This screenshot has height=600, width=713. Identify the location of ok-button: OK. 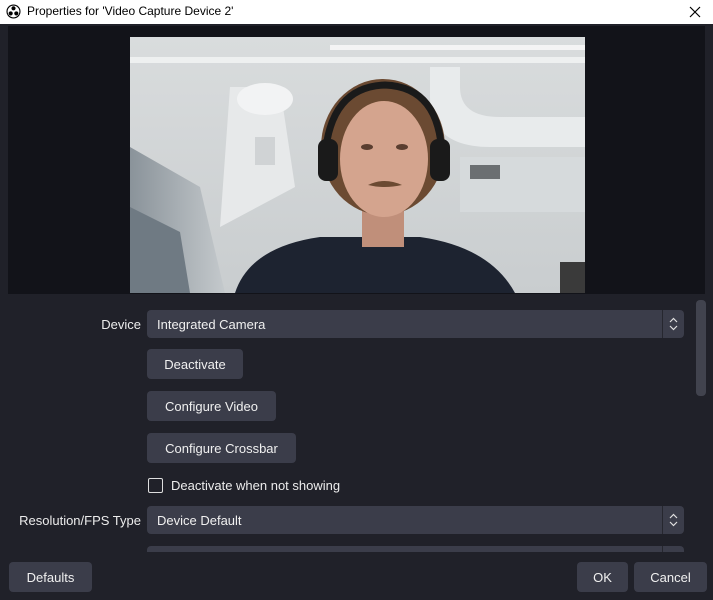
(602, 577).